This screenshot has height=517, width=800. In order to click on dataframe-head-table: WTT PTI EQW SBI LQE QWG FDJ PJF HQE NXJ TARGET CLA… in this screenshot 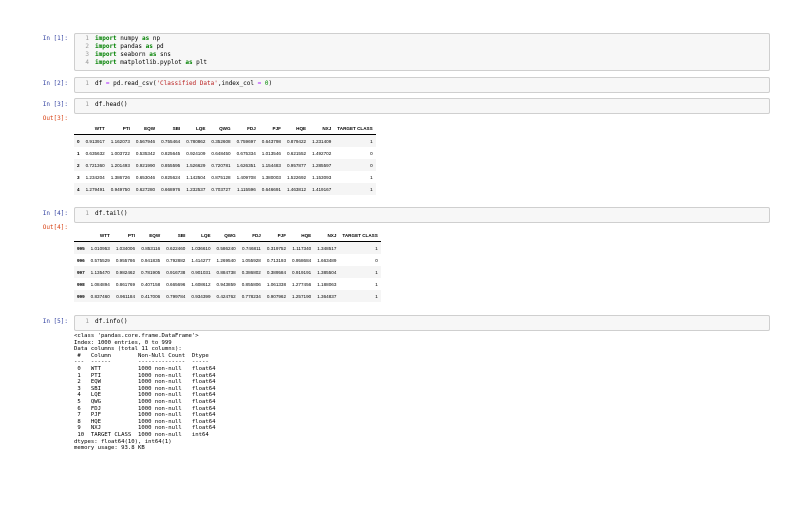, I will do `click(225, 158)`.